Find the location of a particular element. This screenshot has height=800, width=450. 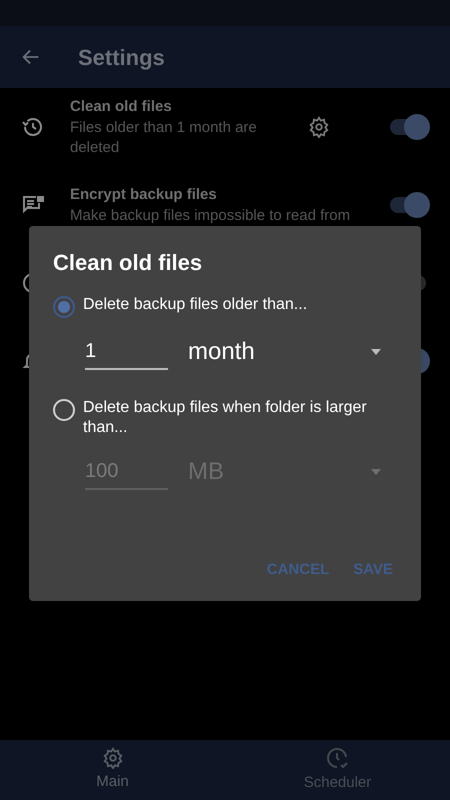

screen-title: Settings is located at coordinates (121, 58).